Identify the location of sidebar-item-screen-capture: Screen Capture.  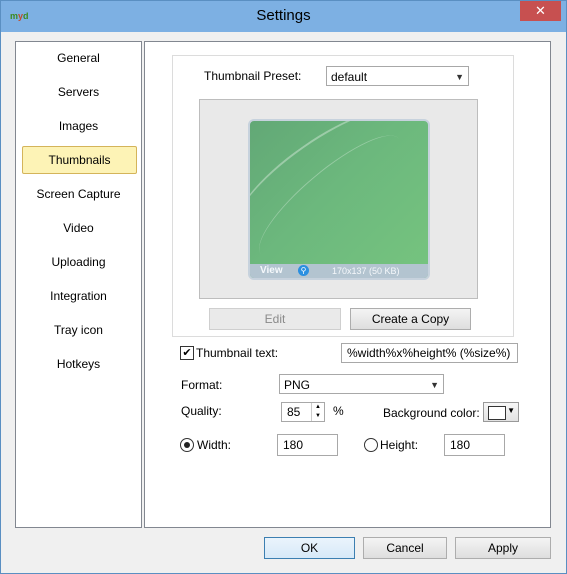
(78, 194).